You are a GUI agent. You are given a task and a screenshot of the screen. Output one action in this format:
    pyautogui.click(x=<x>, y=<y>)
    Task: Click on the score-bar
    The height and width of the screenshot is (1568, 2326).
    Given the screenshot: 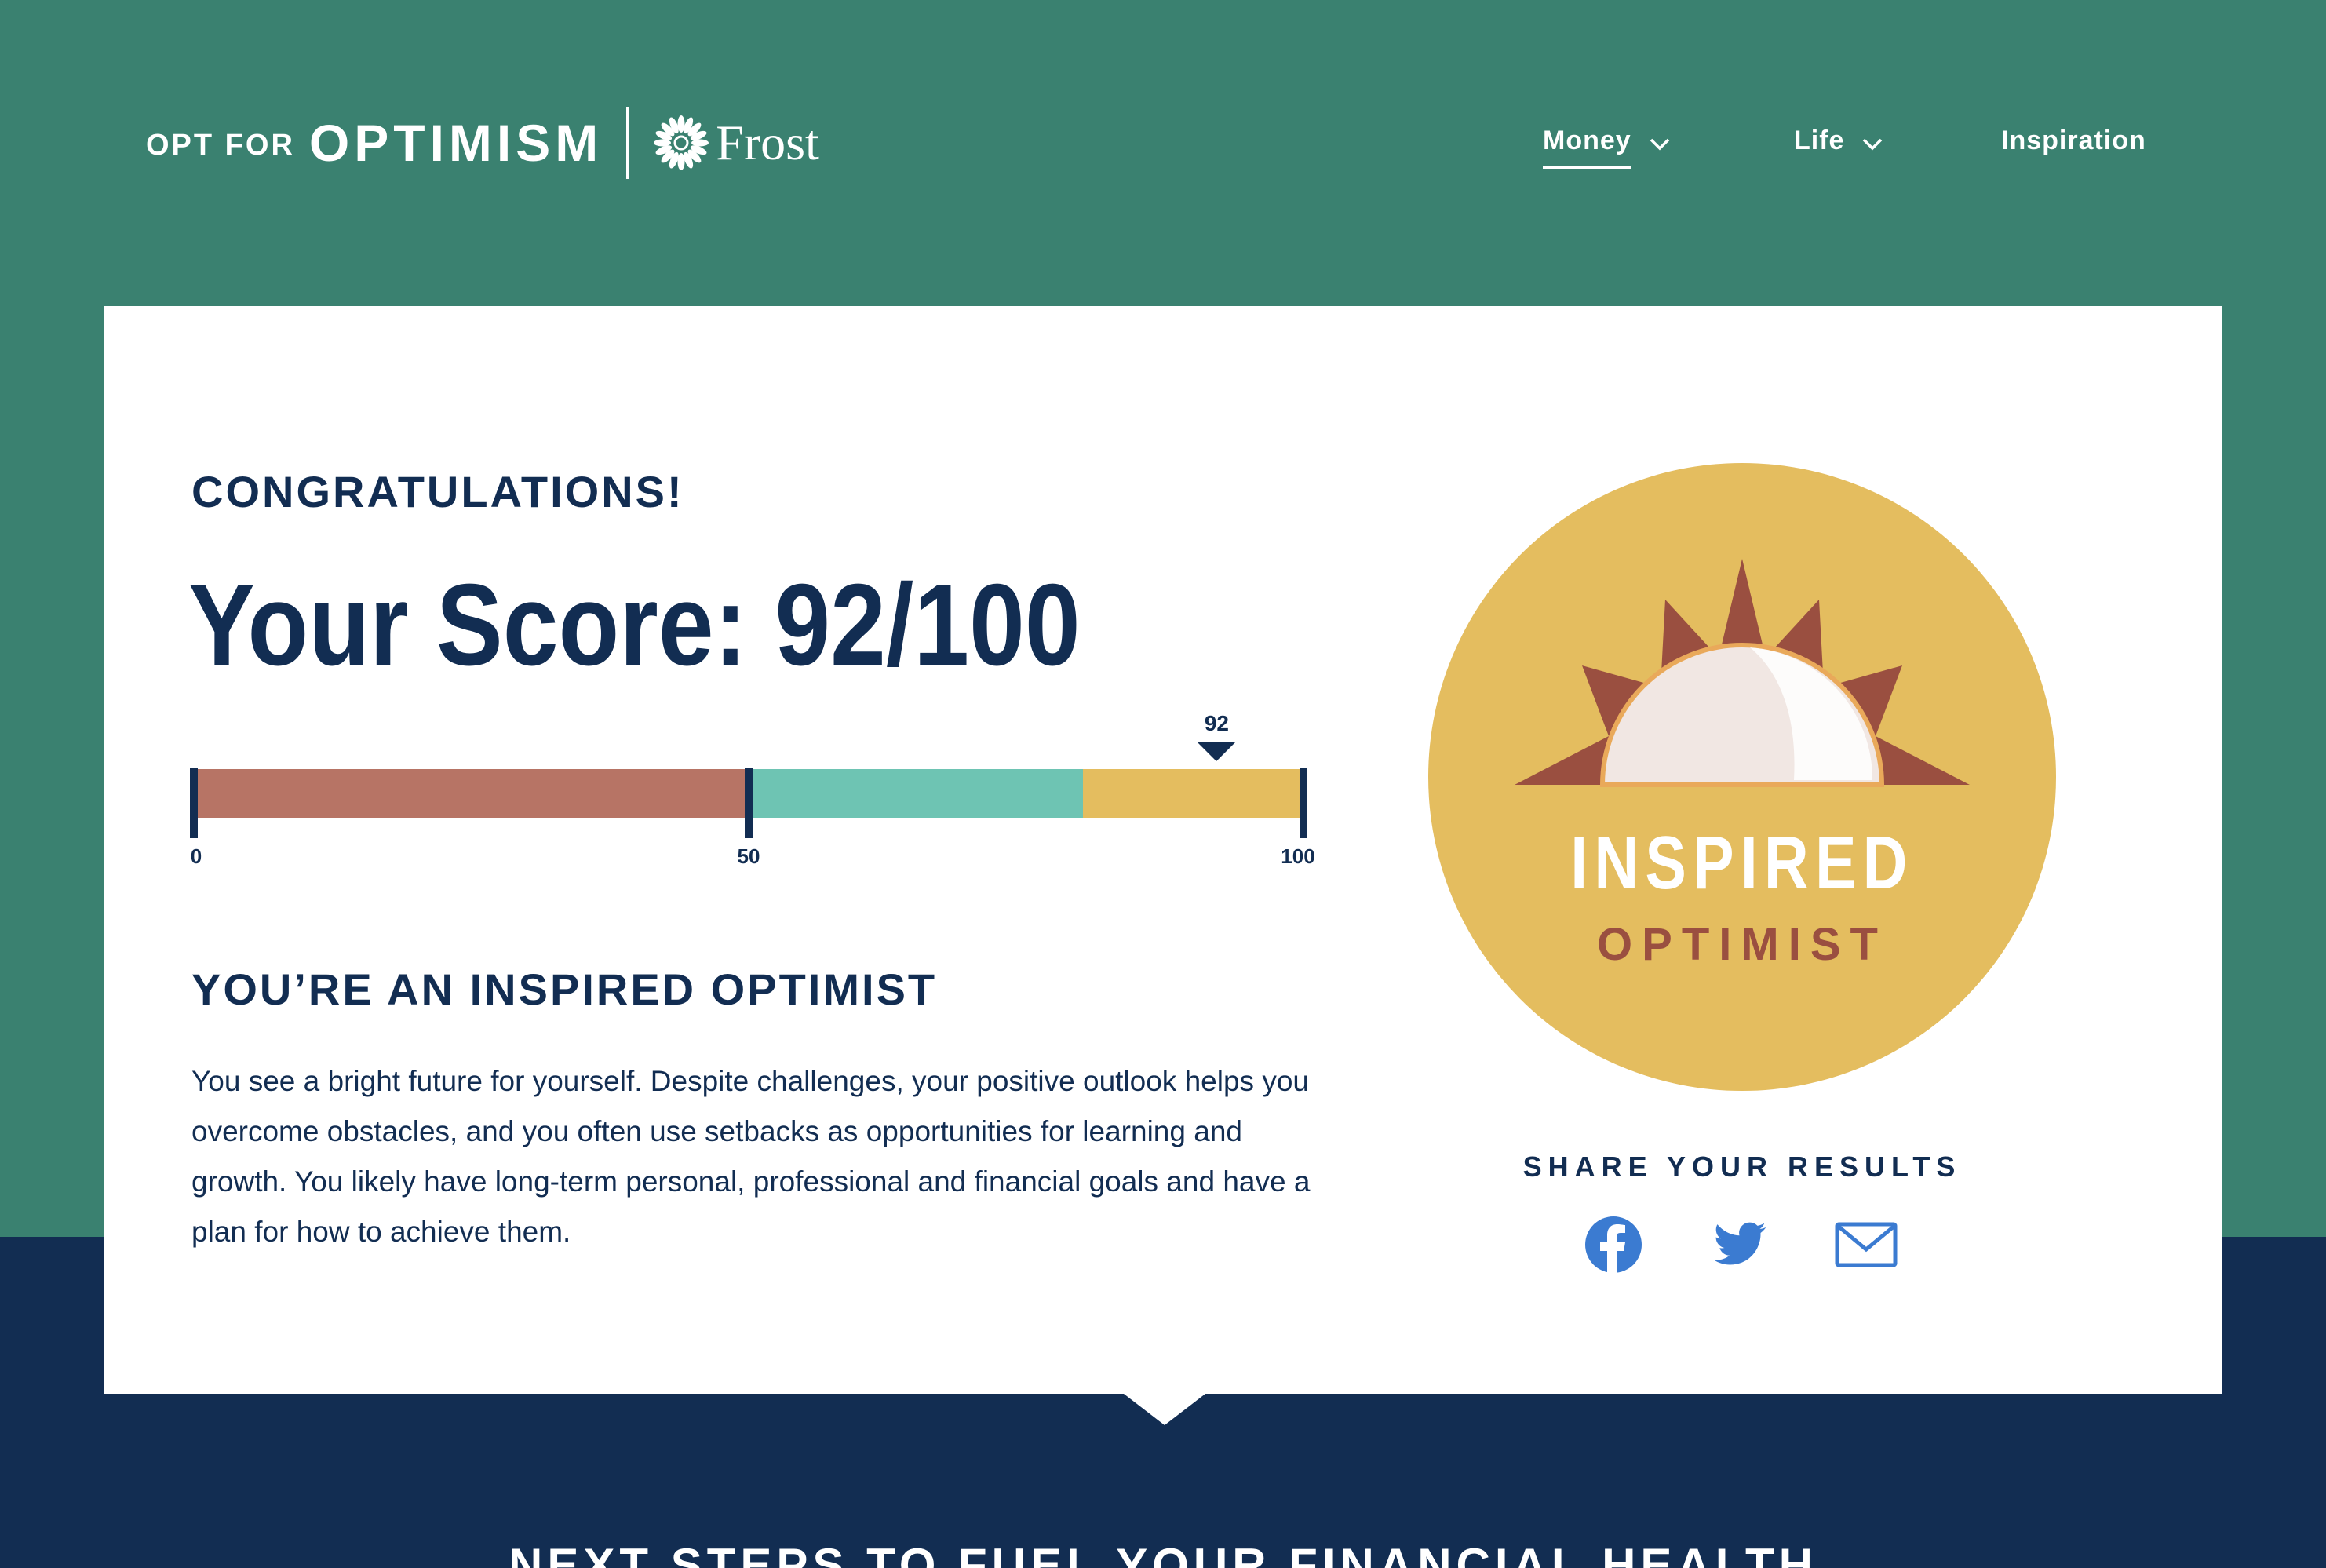 What is the action you would take?
    pyautogui.click(x=748, y=803)
    